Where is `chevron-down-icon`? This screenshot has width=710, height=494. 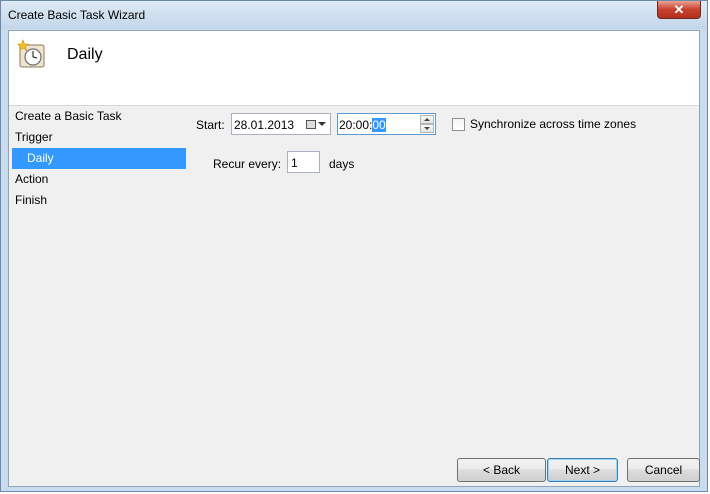 chevron-down-icon is located at coordinates (322, 124).